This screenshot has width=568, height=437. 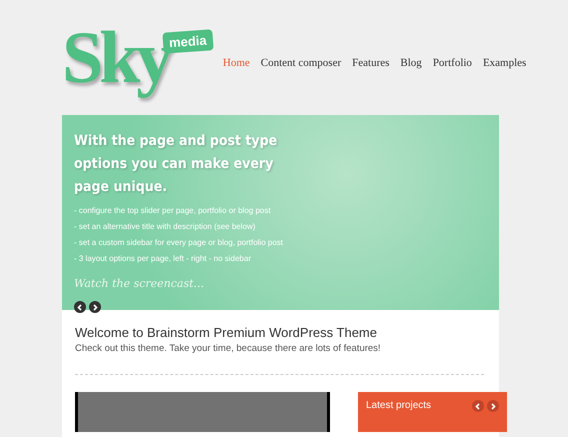 What do you see at coordinates (411, 62) in the screenshot?
I see `nav-link: Blog` at bounding box center [411, 62].